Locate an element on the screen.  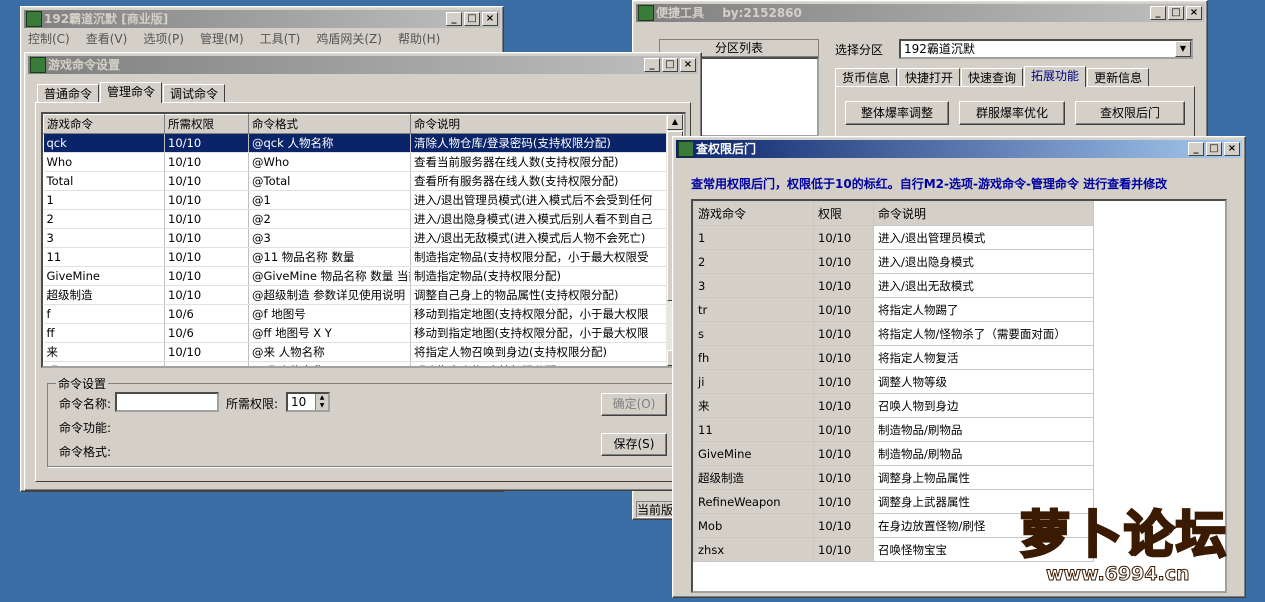
permission-spinner: 10 ▲ ▼ is located at coordinates (308, 402).